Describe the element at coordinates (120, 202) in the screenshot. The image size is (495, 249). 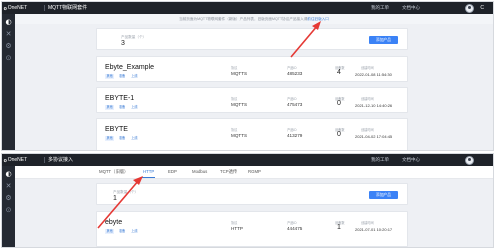
I see `arrow-to-http-tab` at that location.